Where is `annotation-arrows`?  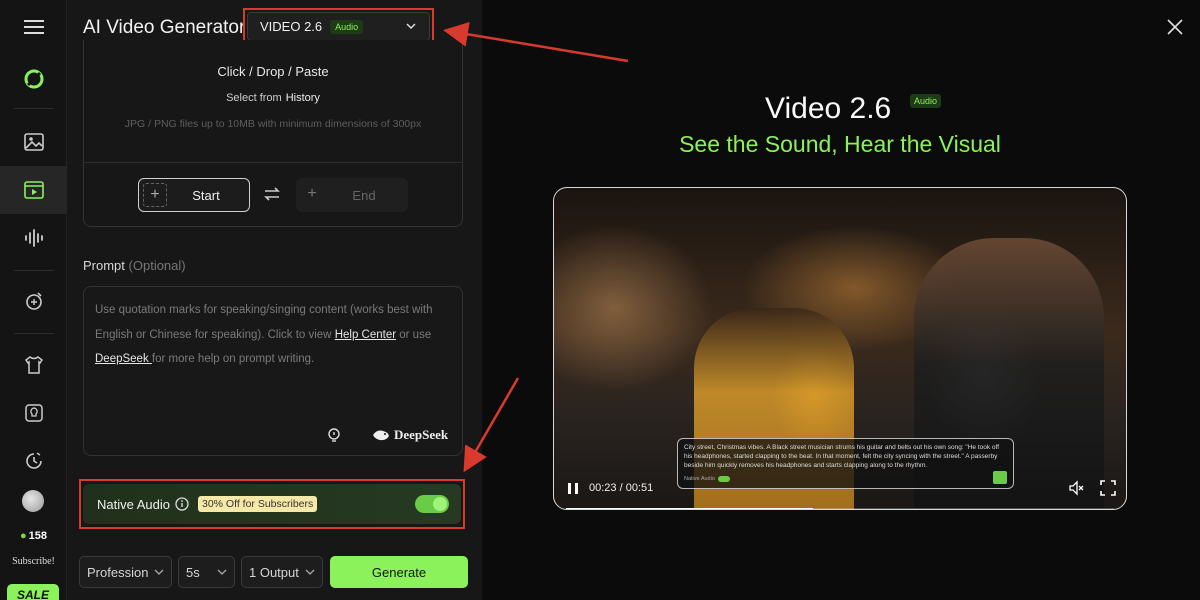 annotation-arrows is located at coordinates (536, 247).